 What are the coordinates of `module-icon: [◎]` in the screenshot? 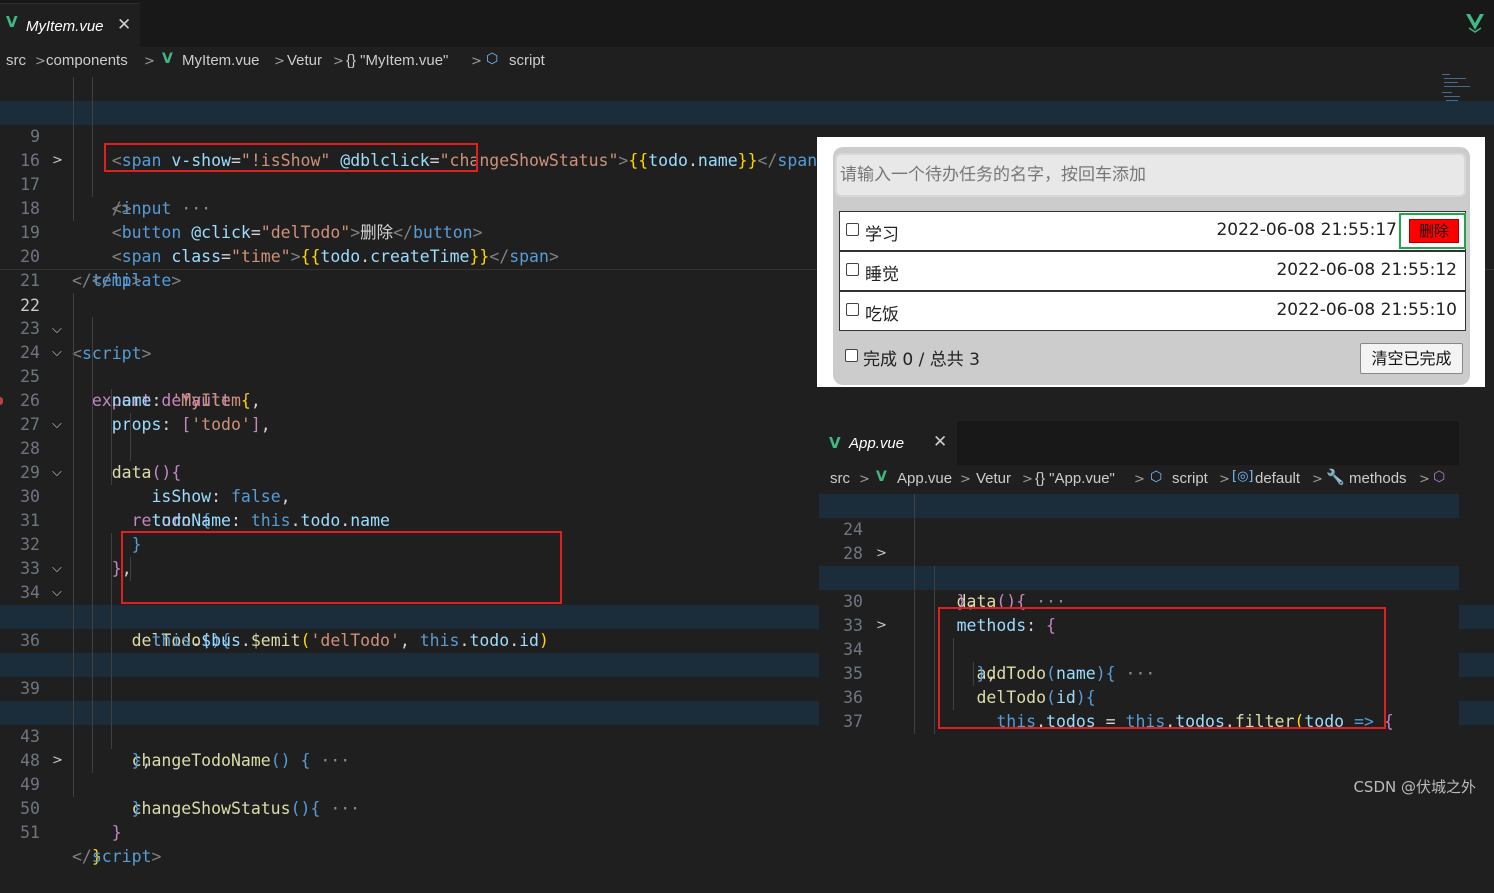 It's located at (1243, 476).